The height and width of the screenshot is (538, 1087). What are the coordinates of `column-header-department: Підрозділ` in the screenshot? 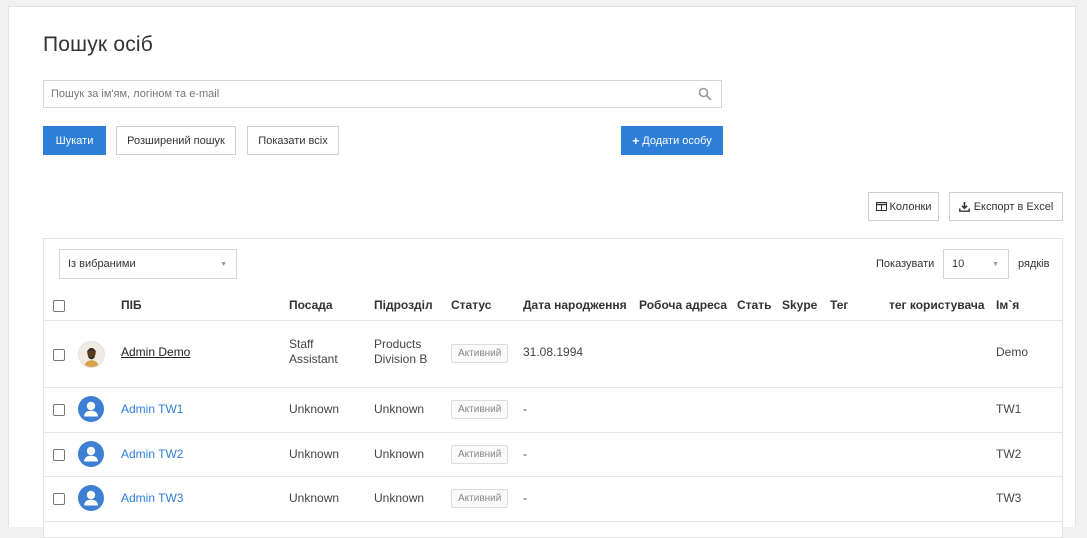 It's located at (403, 305).